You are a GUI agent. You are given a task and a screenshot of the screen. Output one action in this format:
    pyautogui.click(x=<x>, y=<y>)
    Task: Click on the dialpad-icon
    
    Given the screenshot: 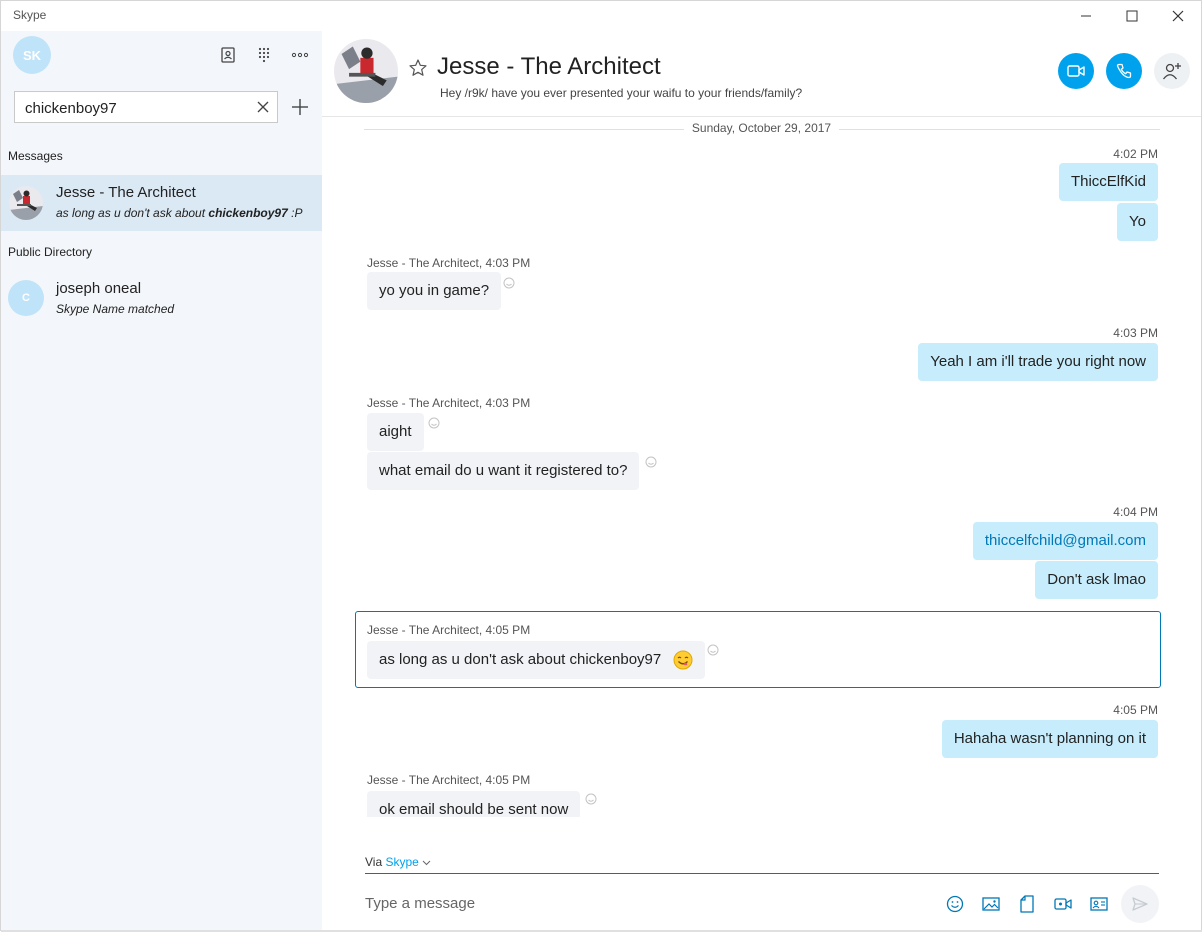 What is the action you would take?
    pyautogui.click(x=264, y=55)
    